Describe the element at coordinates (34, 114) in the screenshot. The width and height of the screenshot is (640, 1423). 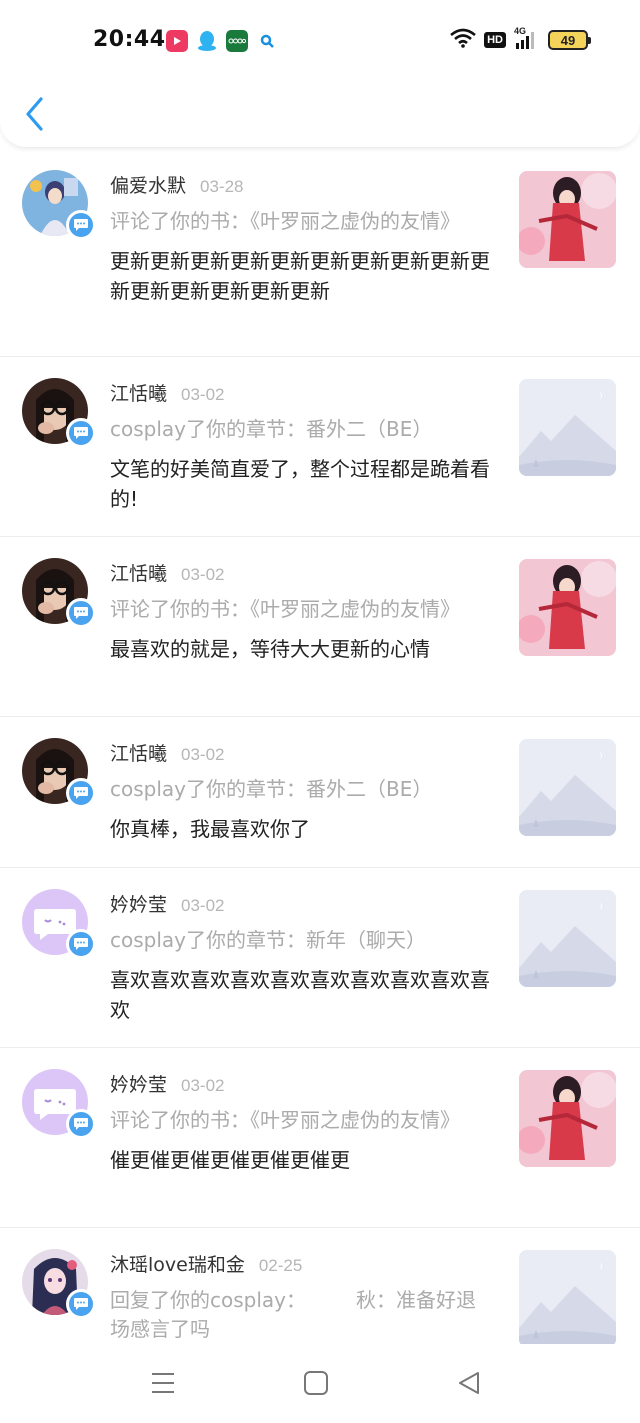
I see `chevron-left-icon` at that location.